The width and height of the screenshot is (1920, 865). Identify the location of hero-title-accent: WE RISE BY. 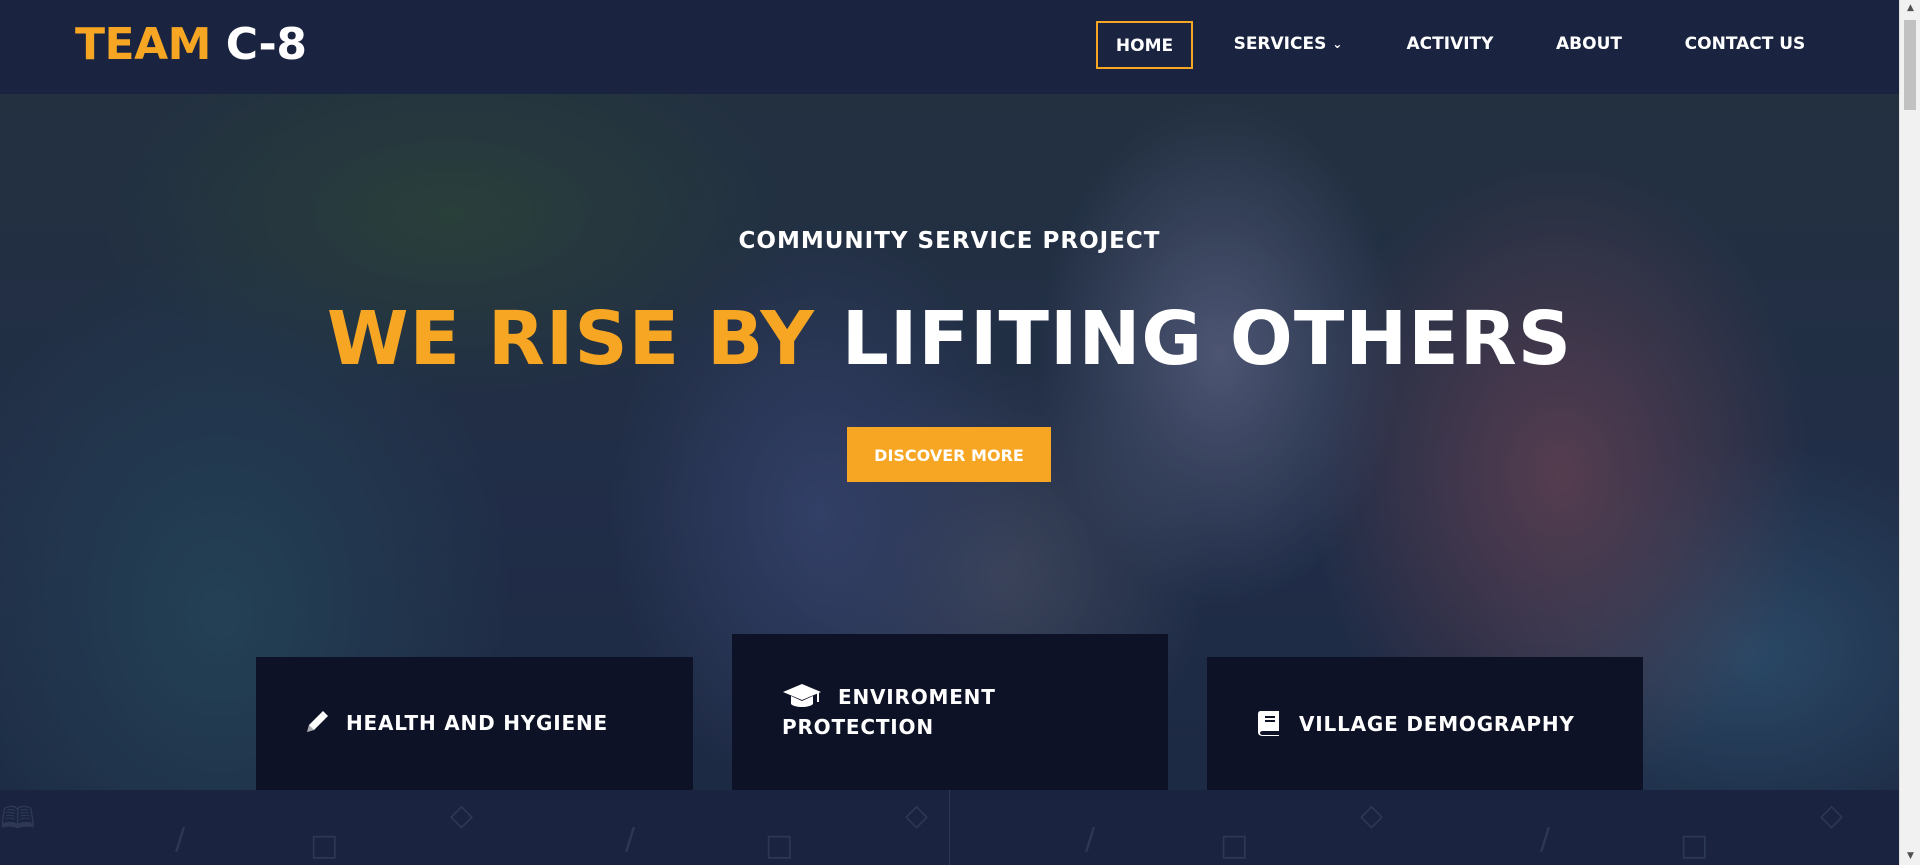
(570, 339).